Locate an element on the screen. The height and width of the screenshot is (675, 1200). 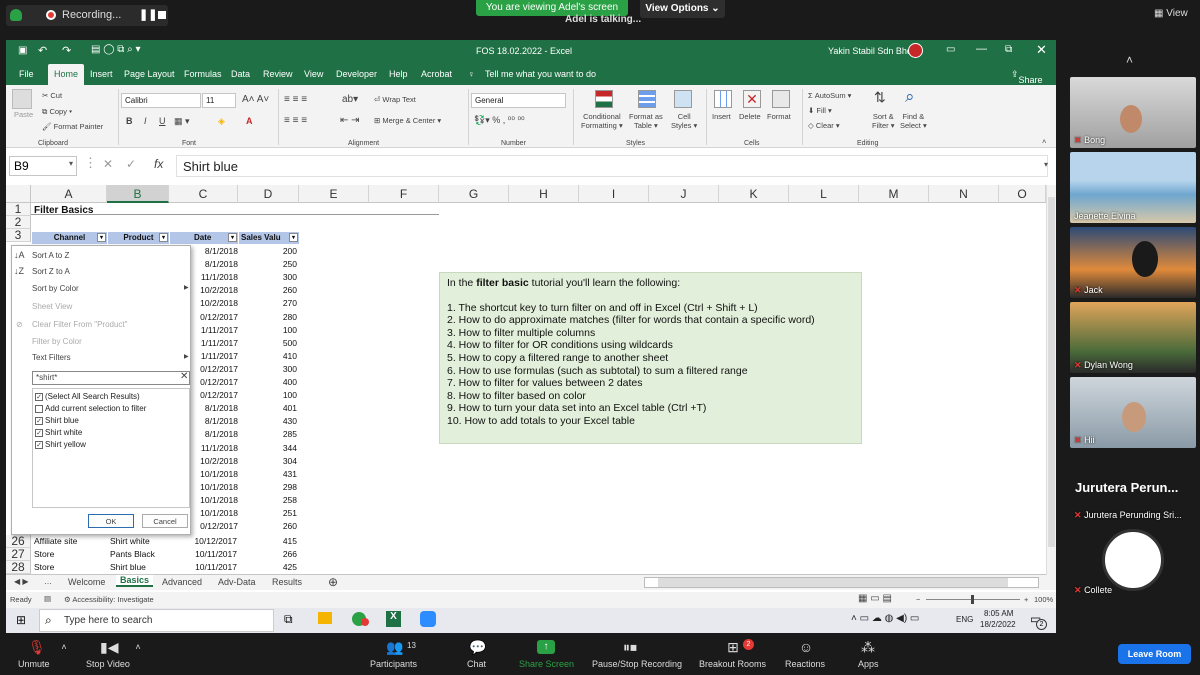
minimize-icon: — is located at coordinates (981, 49).